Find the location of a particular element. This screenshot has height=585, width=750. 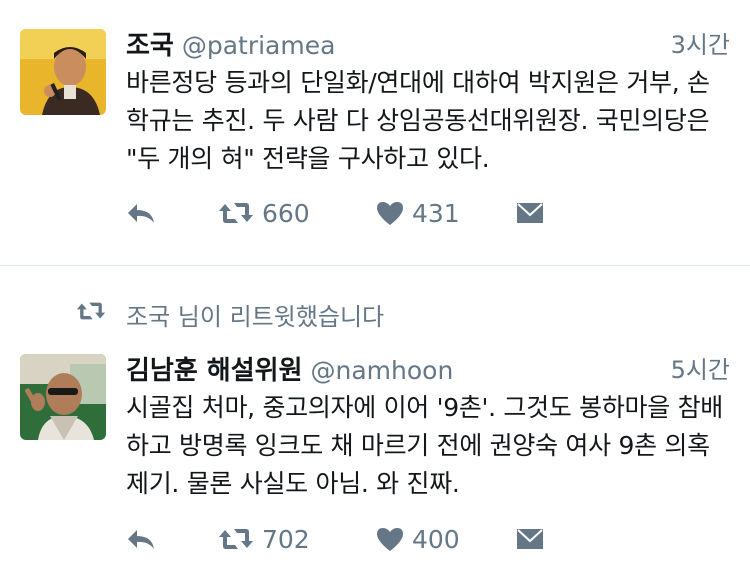

like-button: 431 is located at coordinates (418, 213).